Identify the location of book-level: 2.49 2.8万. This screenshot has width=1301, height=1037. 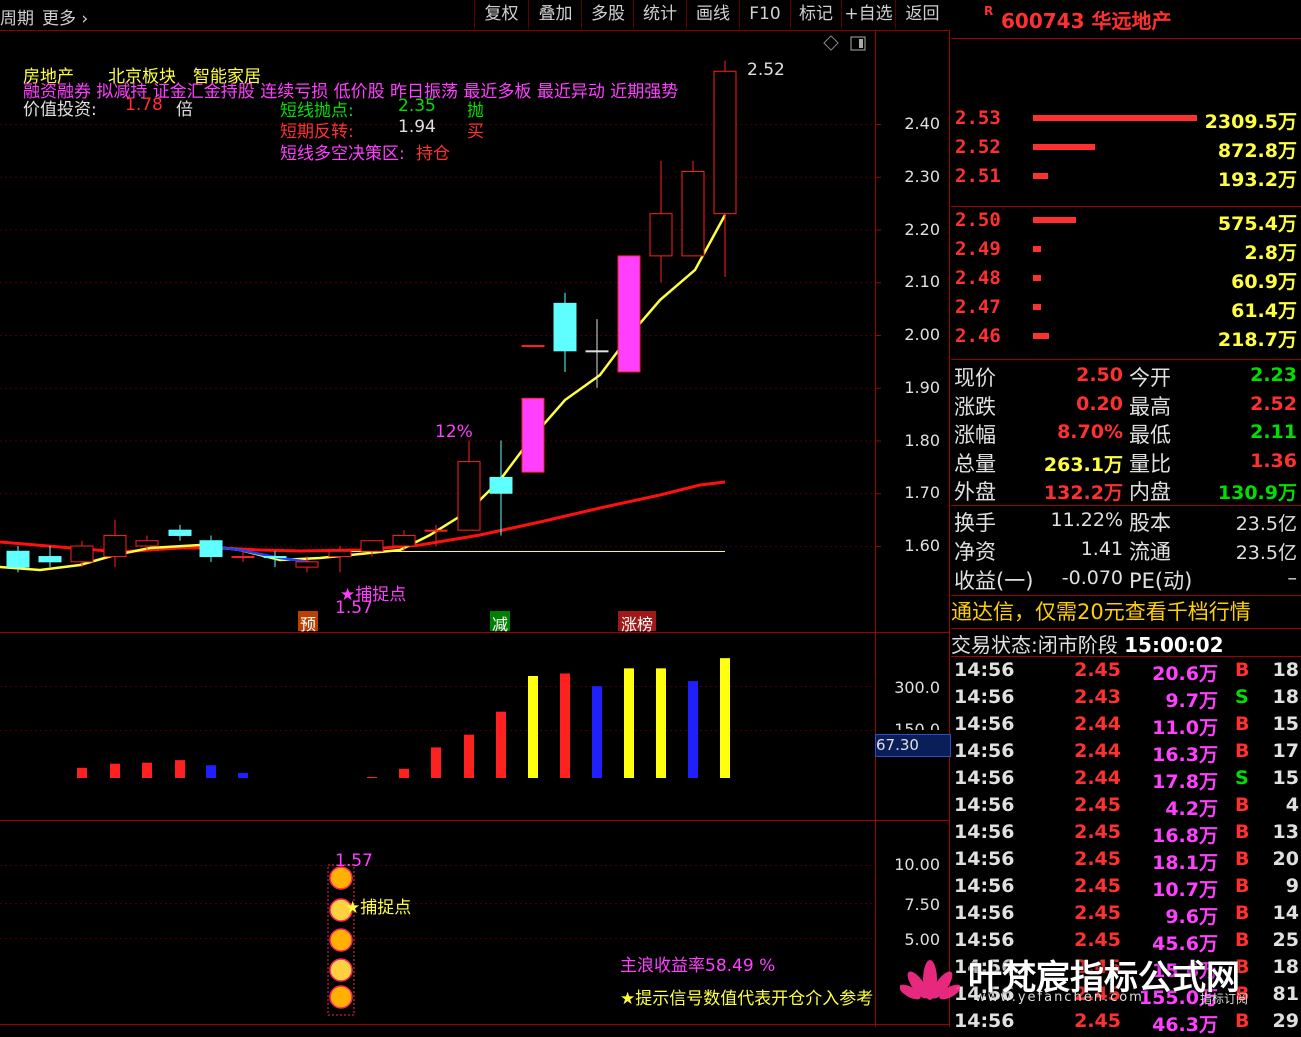
(1126, 251).